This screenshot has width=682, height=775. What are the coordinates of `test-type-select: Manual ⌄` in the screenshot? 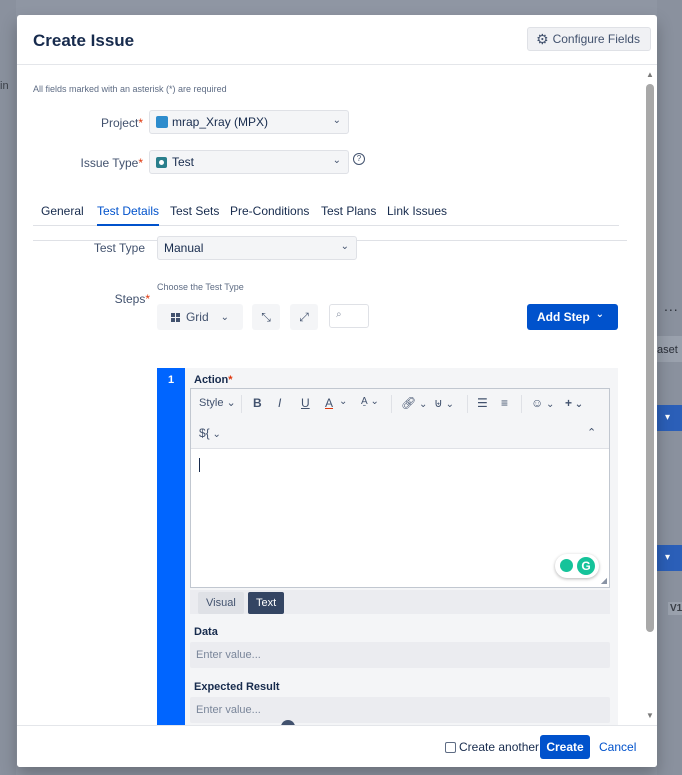 It's located at (257, 248).